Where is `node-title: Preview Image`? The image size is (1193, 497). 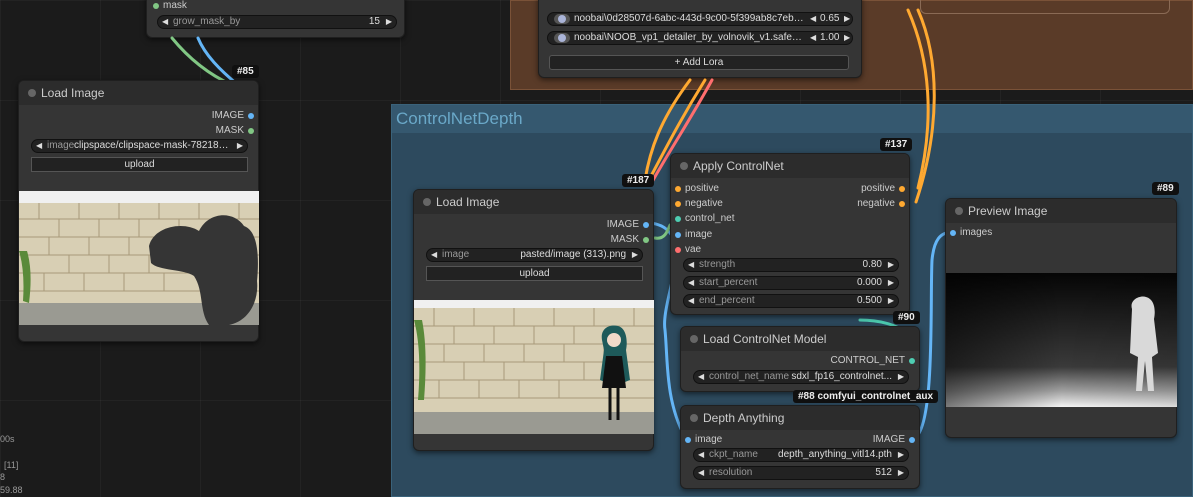
node-title: Preview Image is located at coordinates (1061, 211).